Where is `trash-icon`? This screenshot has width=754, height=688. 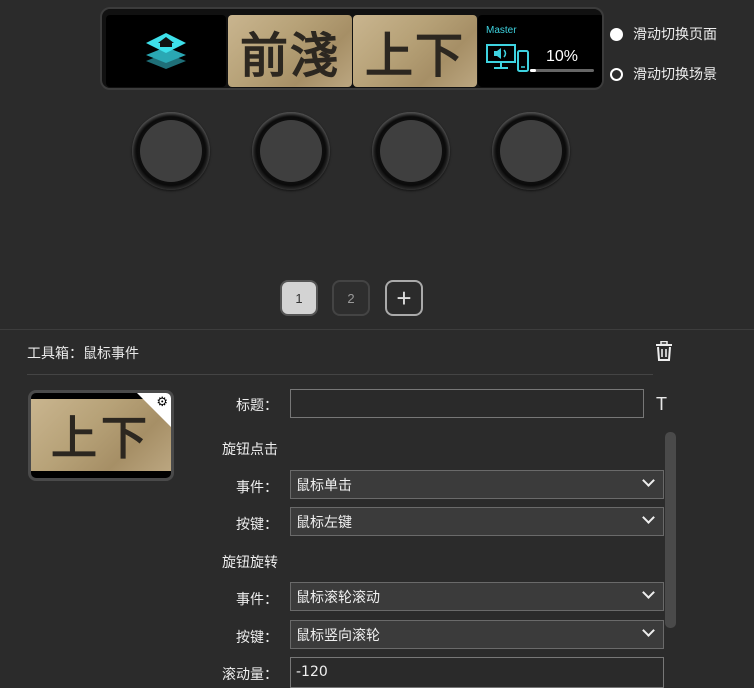
trash-icon is located at coordinates (664, 351).